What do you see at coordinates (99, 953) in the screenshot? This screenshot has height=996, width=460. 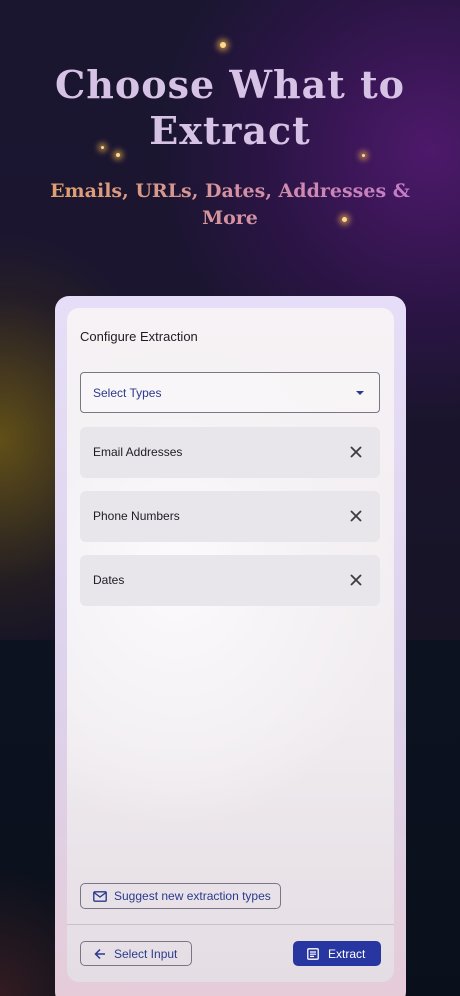 I see `arrow-left-icon` at bounding box center [99, 953].